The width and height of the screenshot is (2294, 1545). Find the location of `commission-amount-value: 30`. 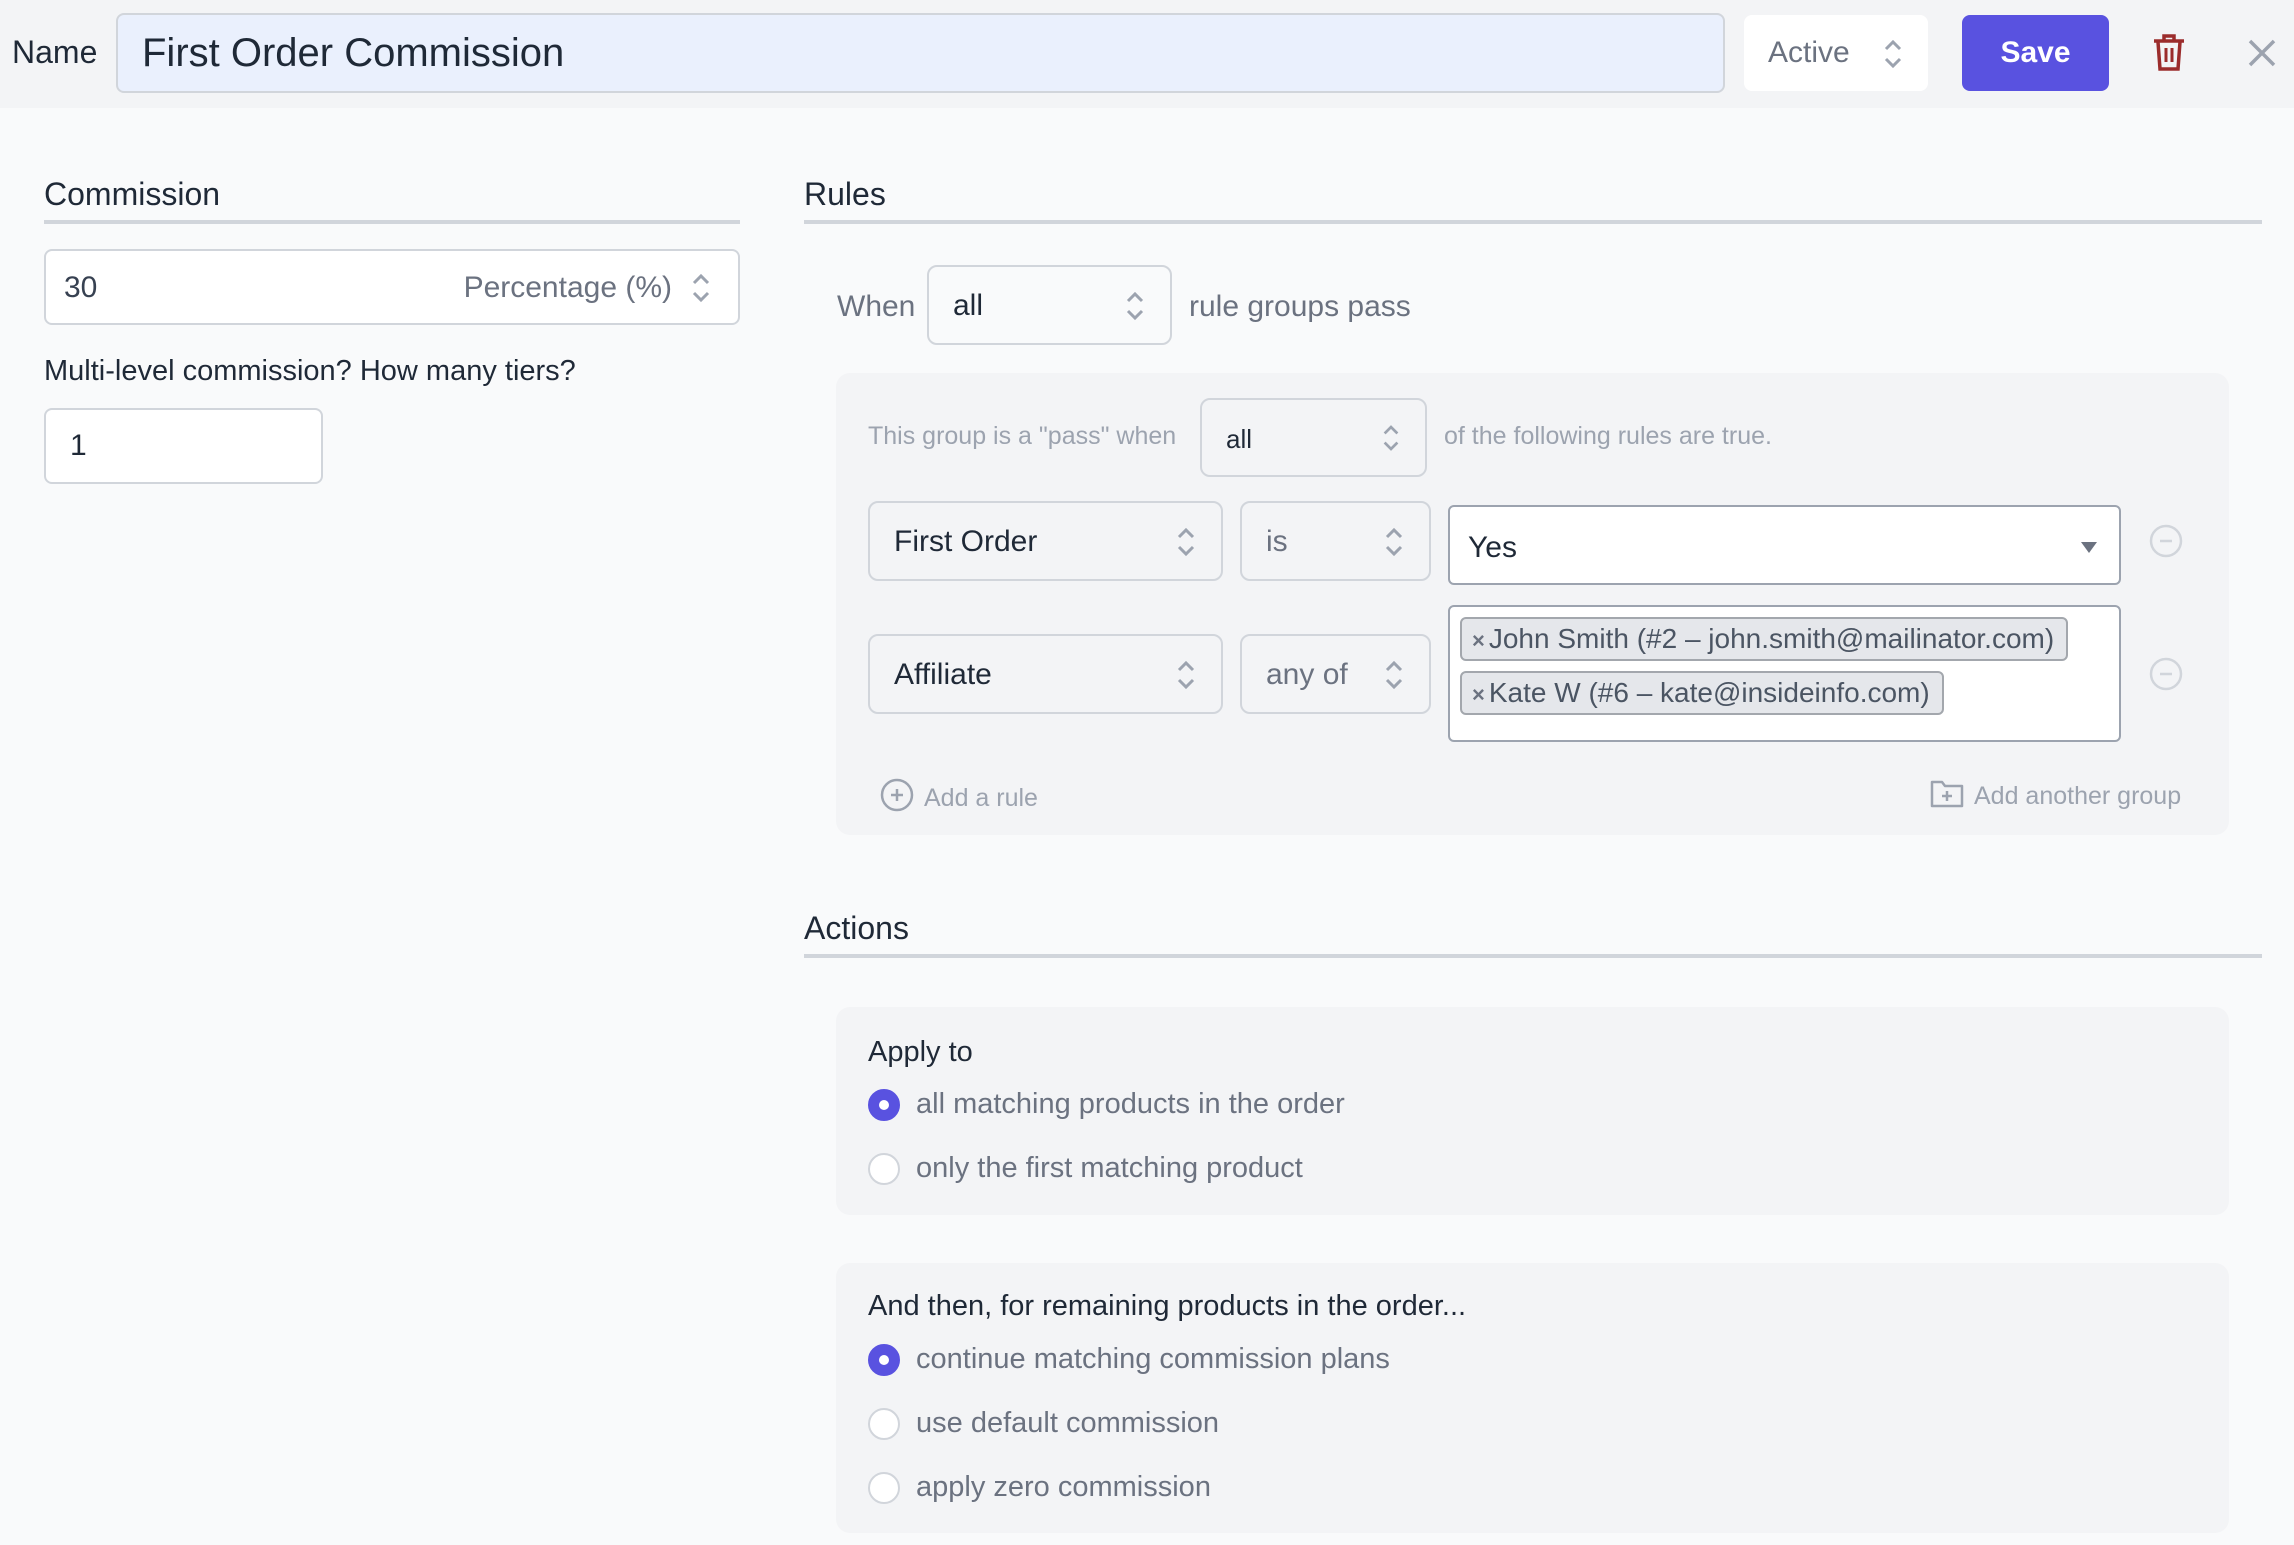

commission-amount-value: 30 is located at coordinates (81, 287).